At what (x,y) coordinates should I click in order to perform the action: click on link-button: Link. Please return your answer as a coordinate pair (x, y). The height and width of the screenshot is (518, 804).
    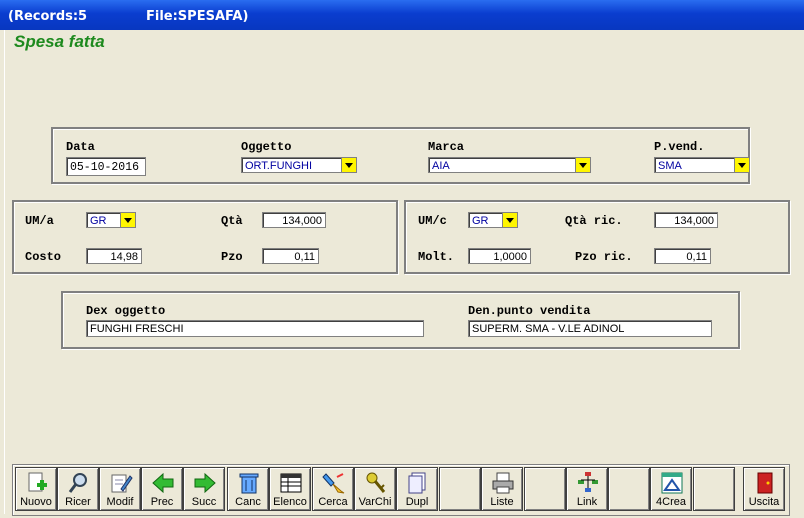
    Looking at the image, I should click on (587, 489).